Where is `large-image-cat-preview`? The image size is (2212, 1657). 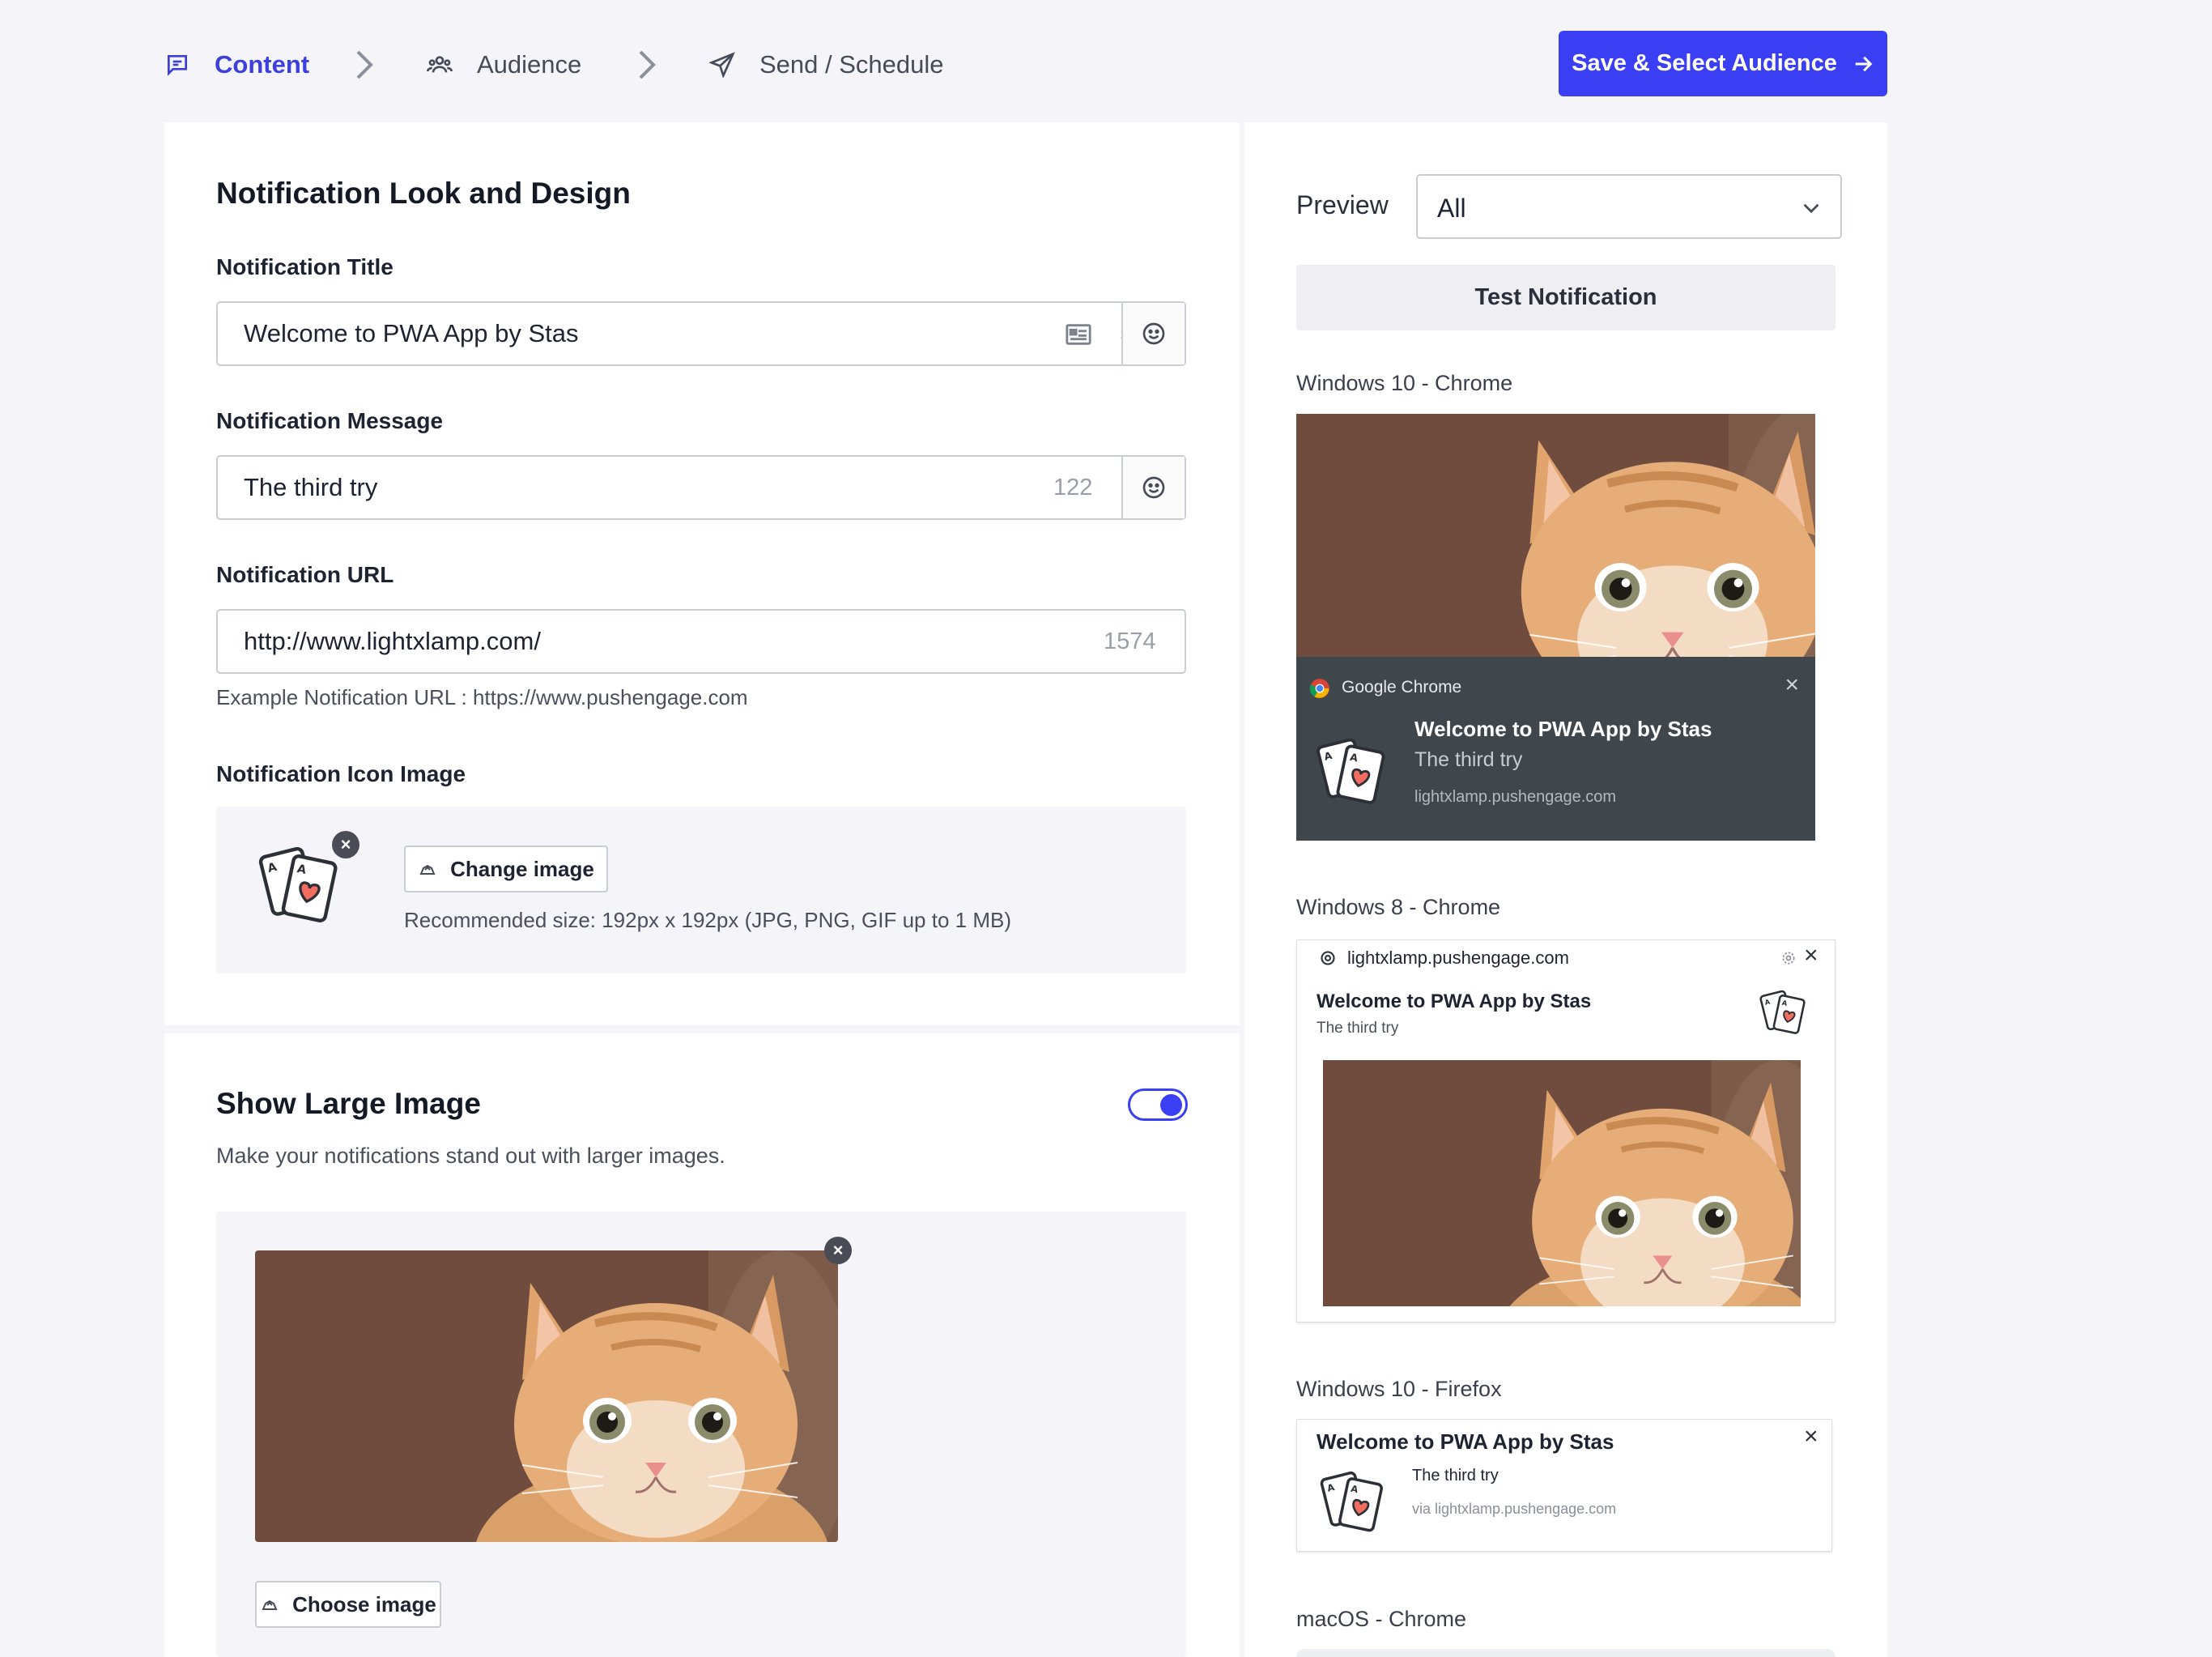 large-image-cat-preview is located at coordinates (547, 1396).